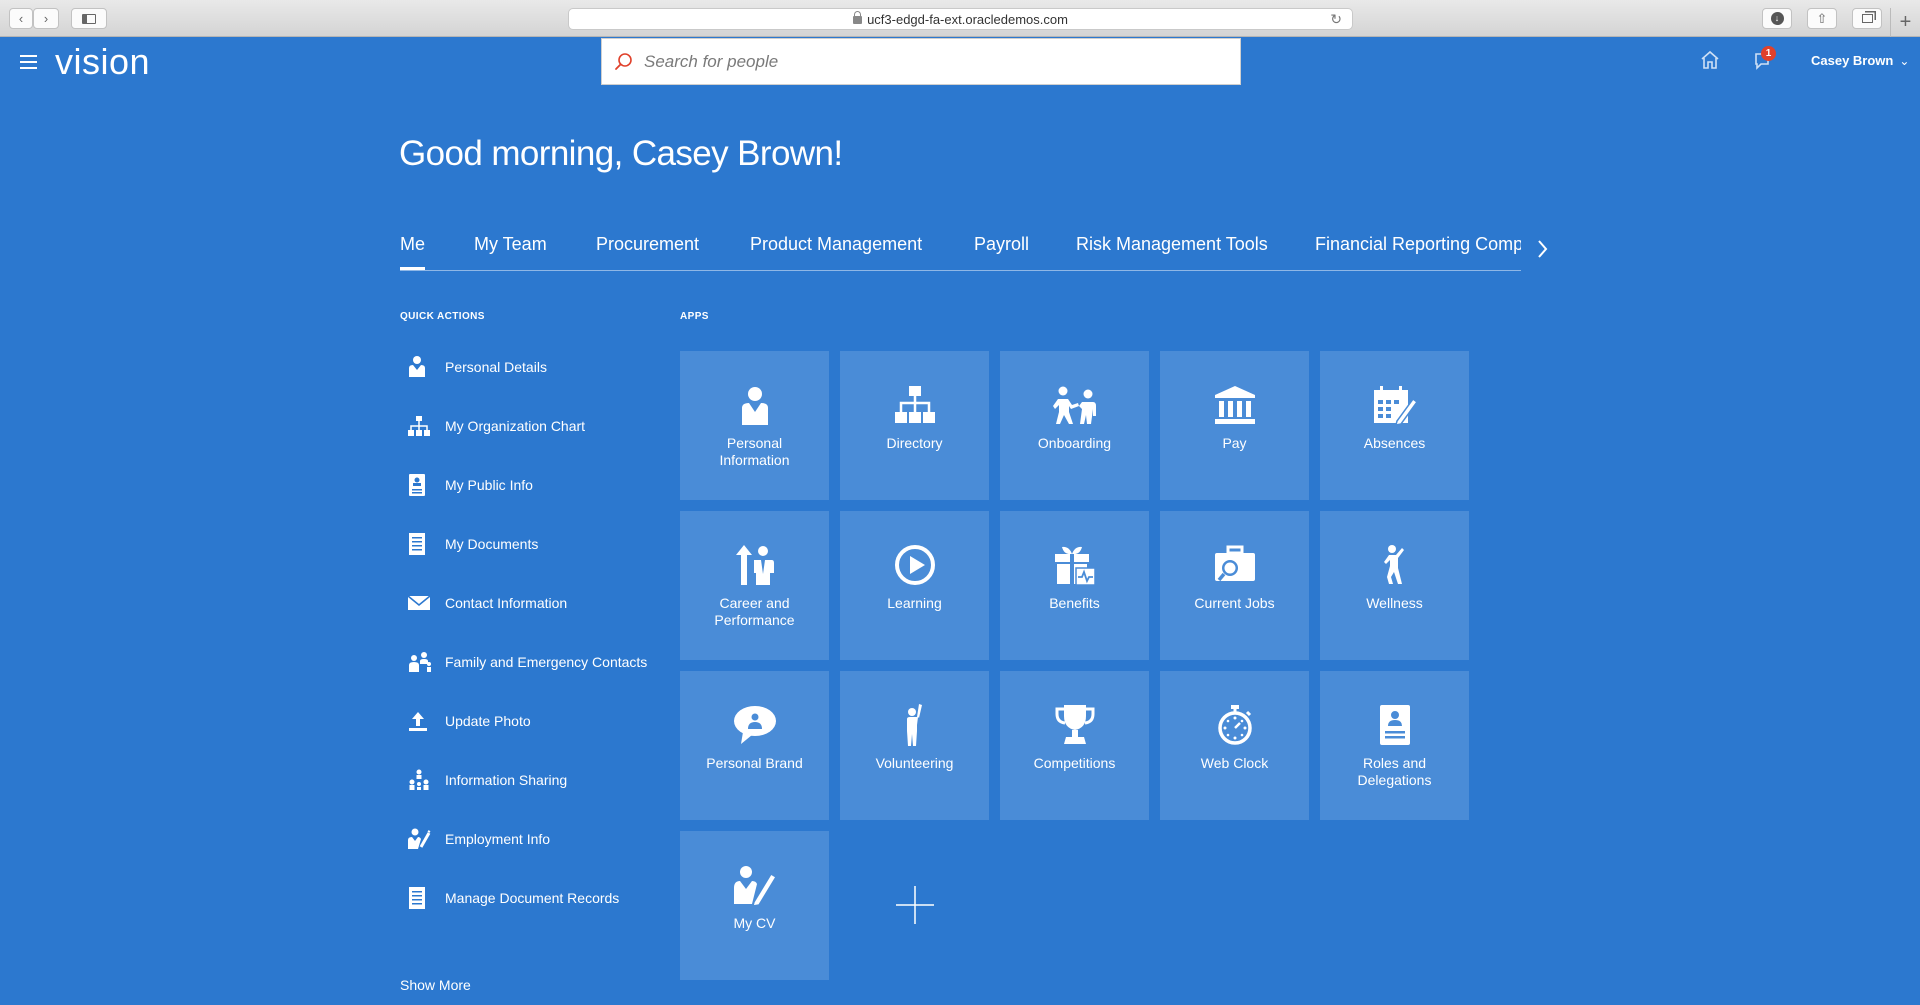 The width and height of the screenshot is (1920, 1005). What do you see at coordinates (1172, 244) in the screenshot?
I see `tab-risk-management-tools: Risk Management Tools` at bounding box center [1172, 244].